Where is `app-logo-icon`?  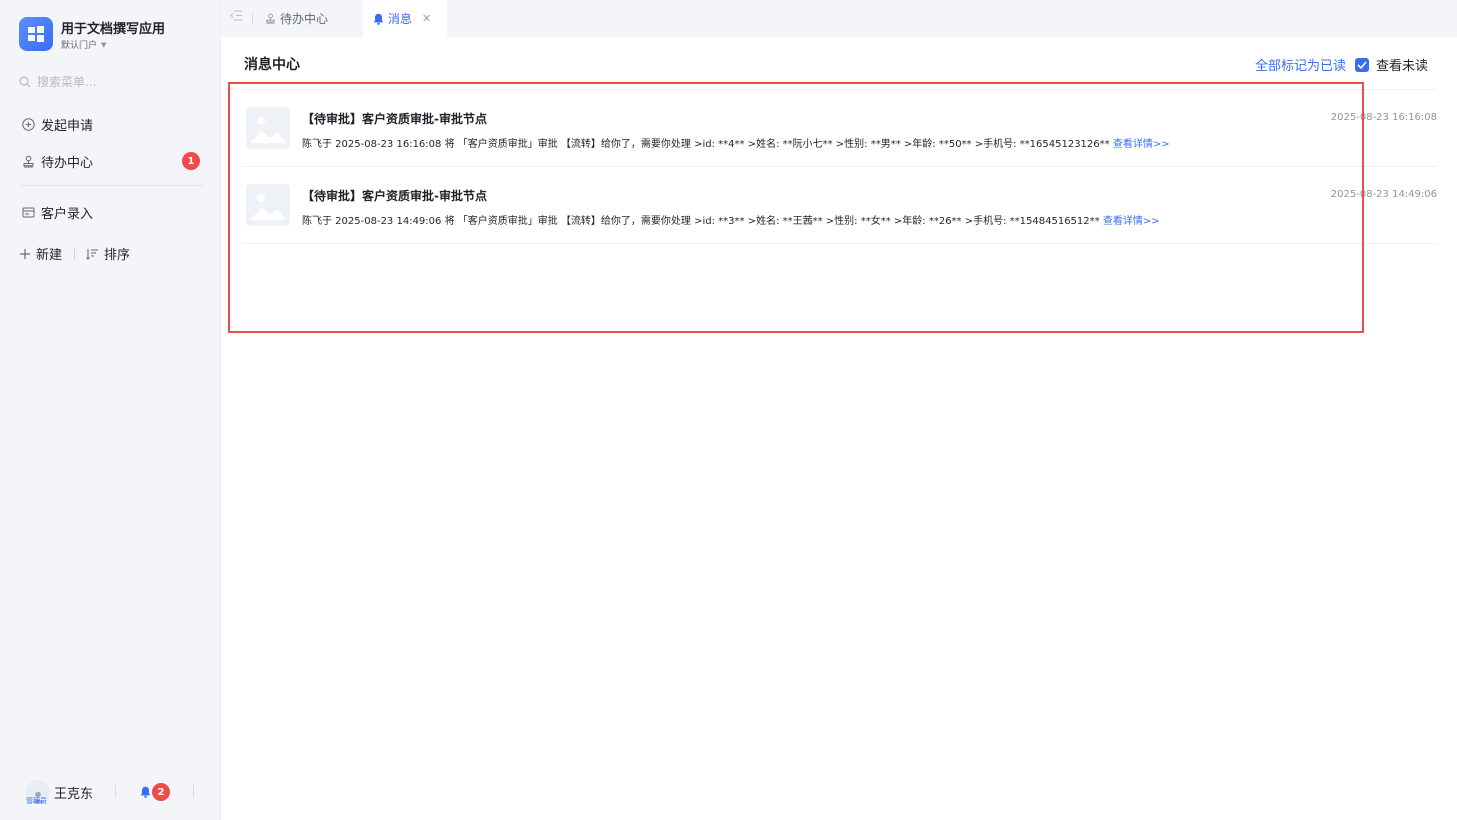
app-logo-icon is located at coordinates (36, 34).